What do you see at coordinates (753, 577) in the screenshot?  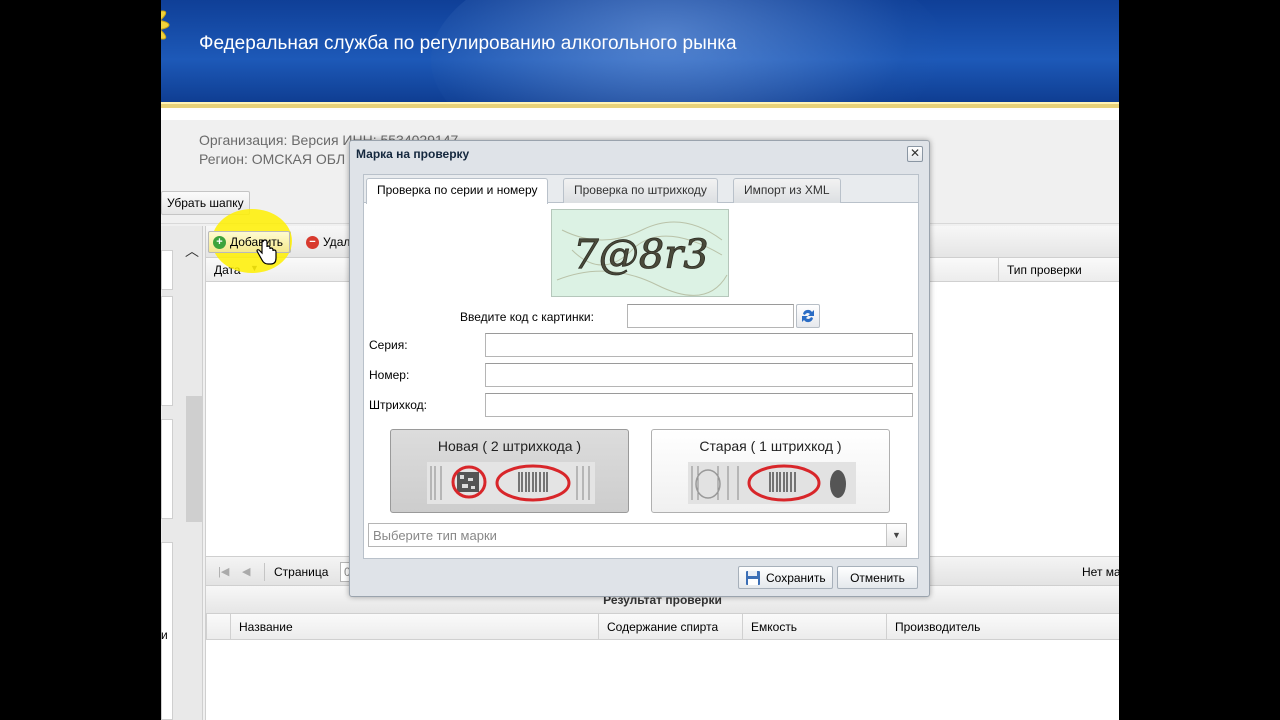 I see `floppy-disk-icon` at bounding box center [753, 577].